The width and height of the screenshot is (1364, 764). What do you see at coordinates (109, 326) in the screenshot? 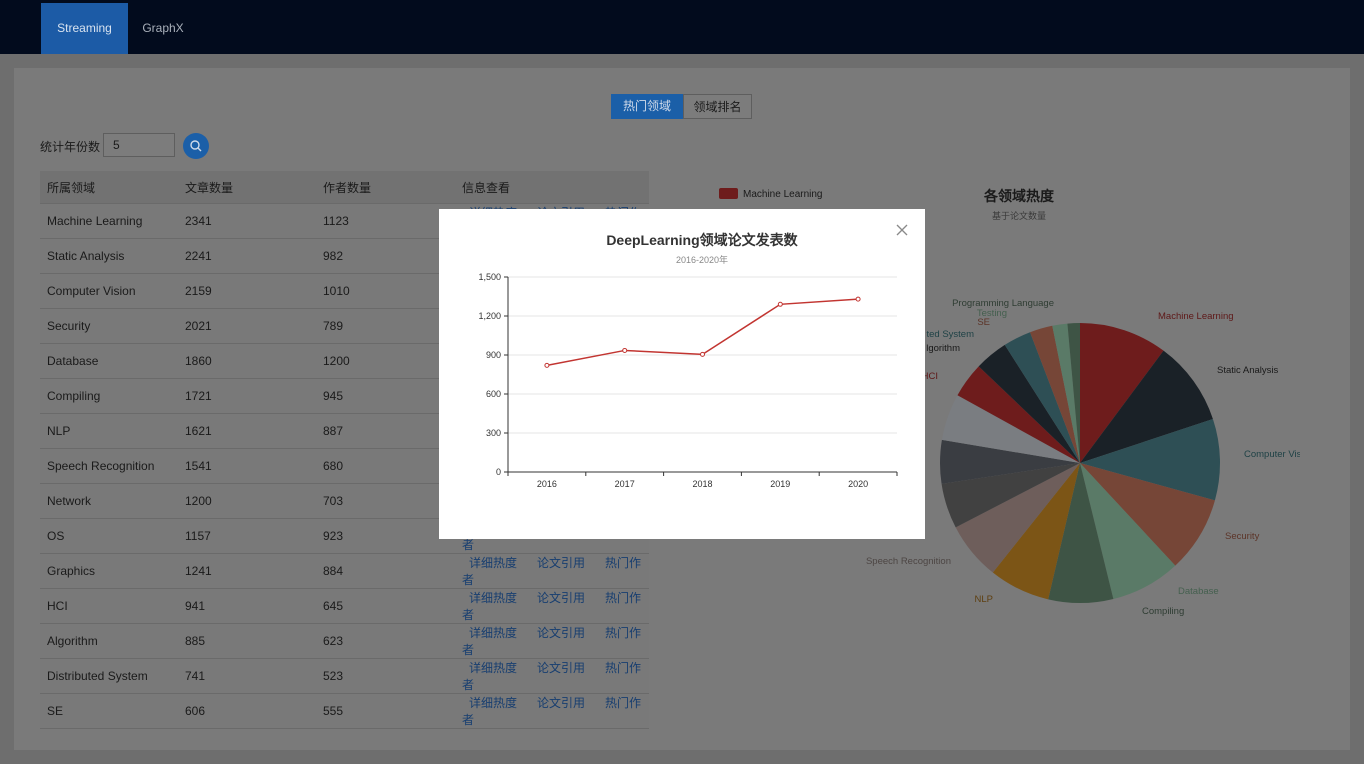
I see `row-field: Security` at bounding box center [109, 326].